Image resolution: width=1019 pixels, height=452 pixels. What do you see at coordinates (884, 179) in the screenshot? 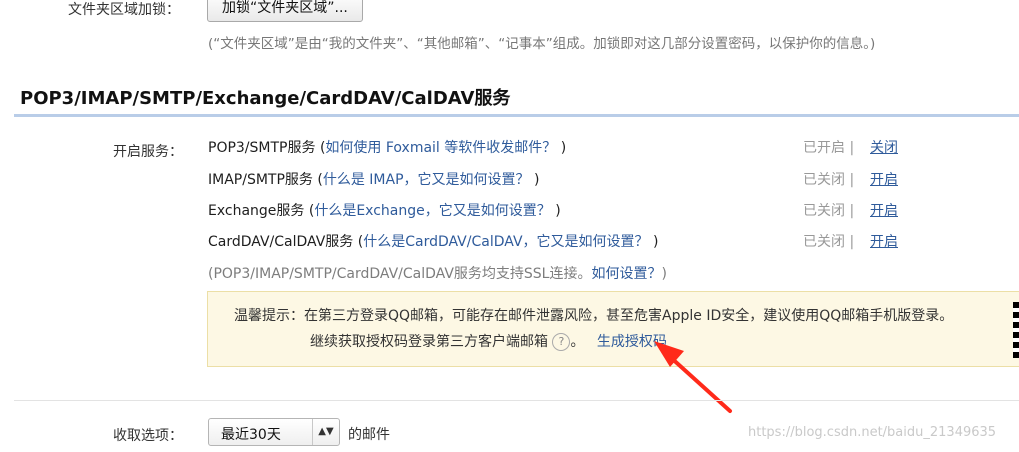
I see `imap-open-button: 开启` at bounding box center [884, 179].